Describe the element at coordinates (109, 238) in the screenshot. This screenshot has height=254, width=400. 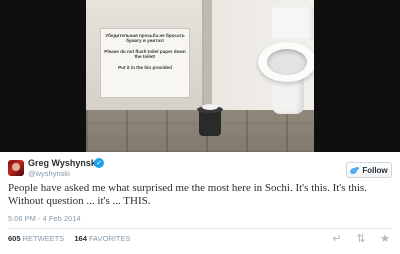
I see `favorites-label: FAVORITES` at that location.